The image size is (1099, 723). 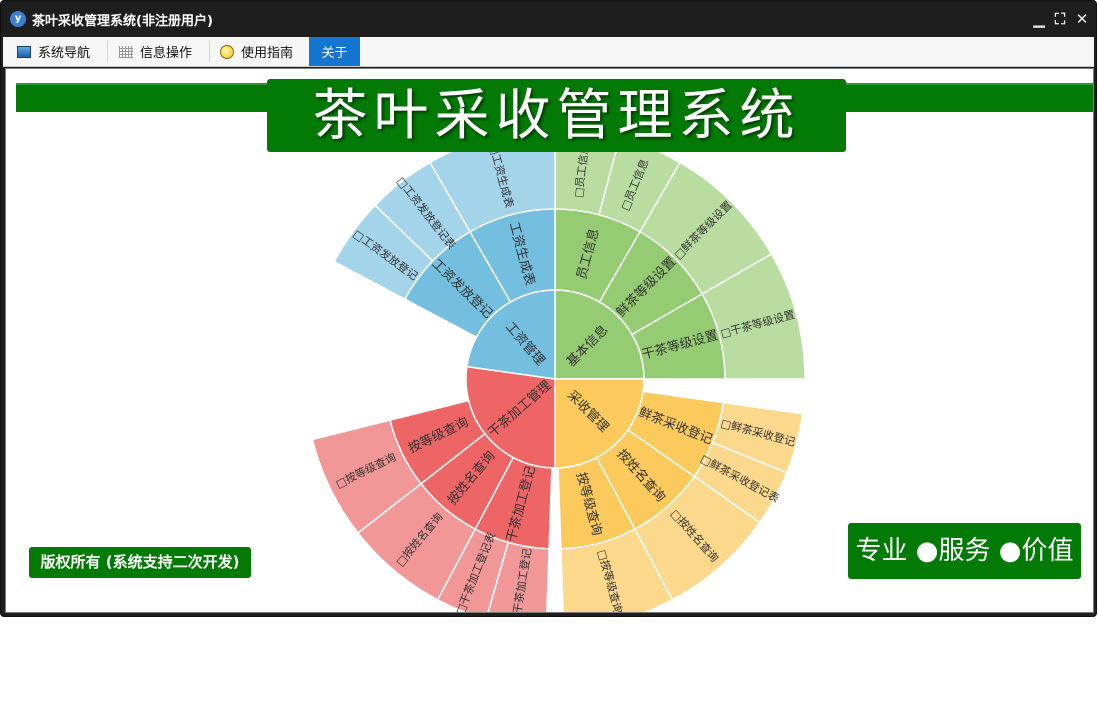 I want to click on tab-info-operations: 信息操作, so click(x=163, y=51).